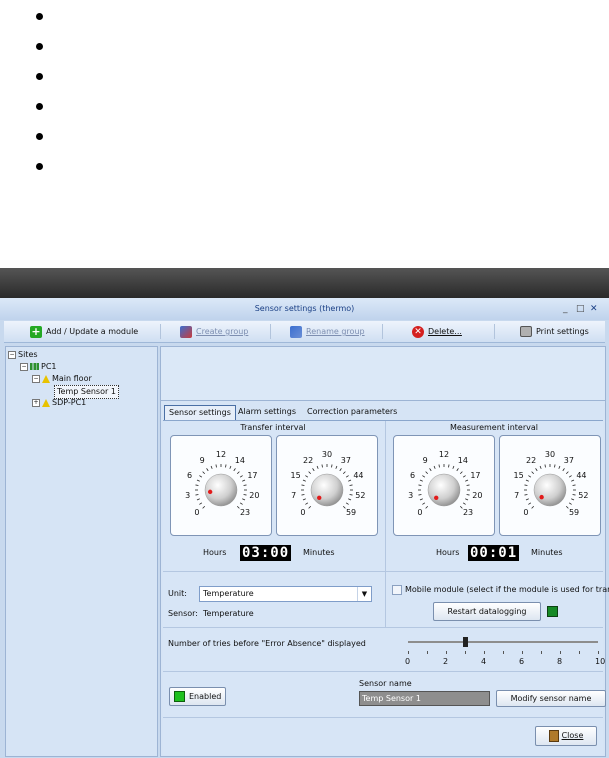 This screenshot has width=609, height=758. I want to click on measurement-minutes-dial: 0 7 15 22 30 37 44 52 59, so click(550, 485).